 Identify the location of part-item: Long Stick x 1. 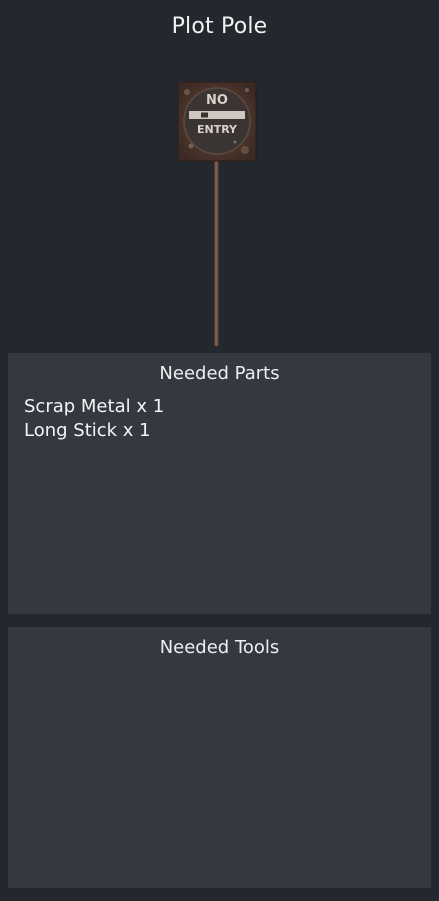
(87, 430).